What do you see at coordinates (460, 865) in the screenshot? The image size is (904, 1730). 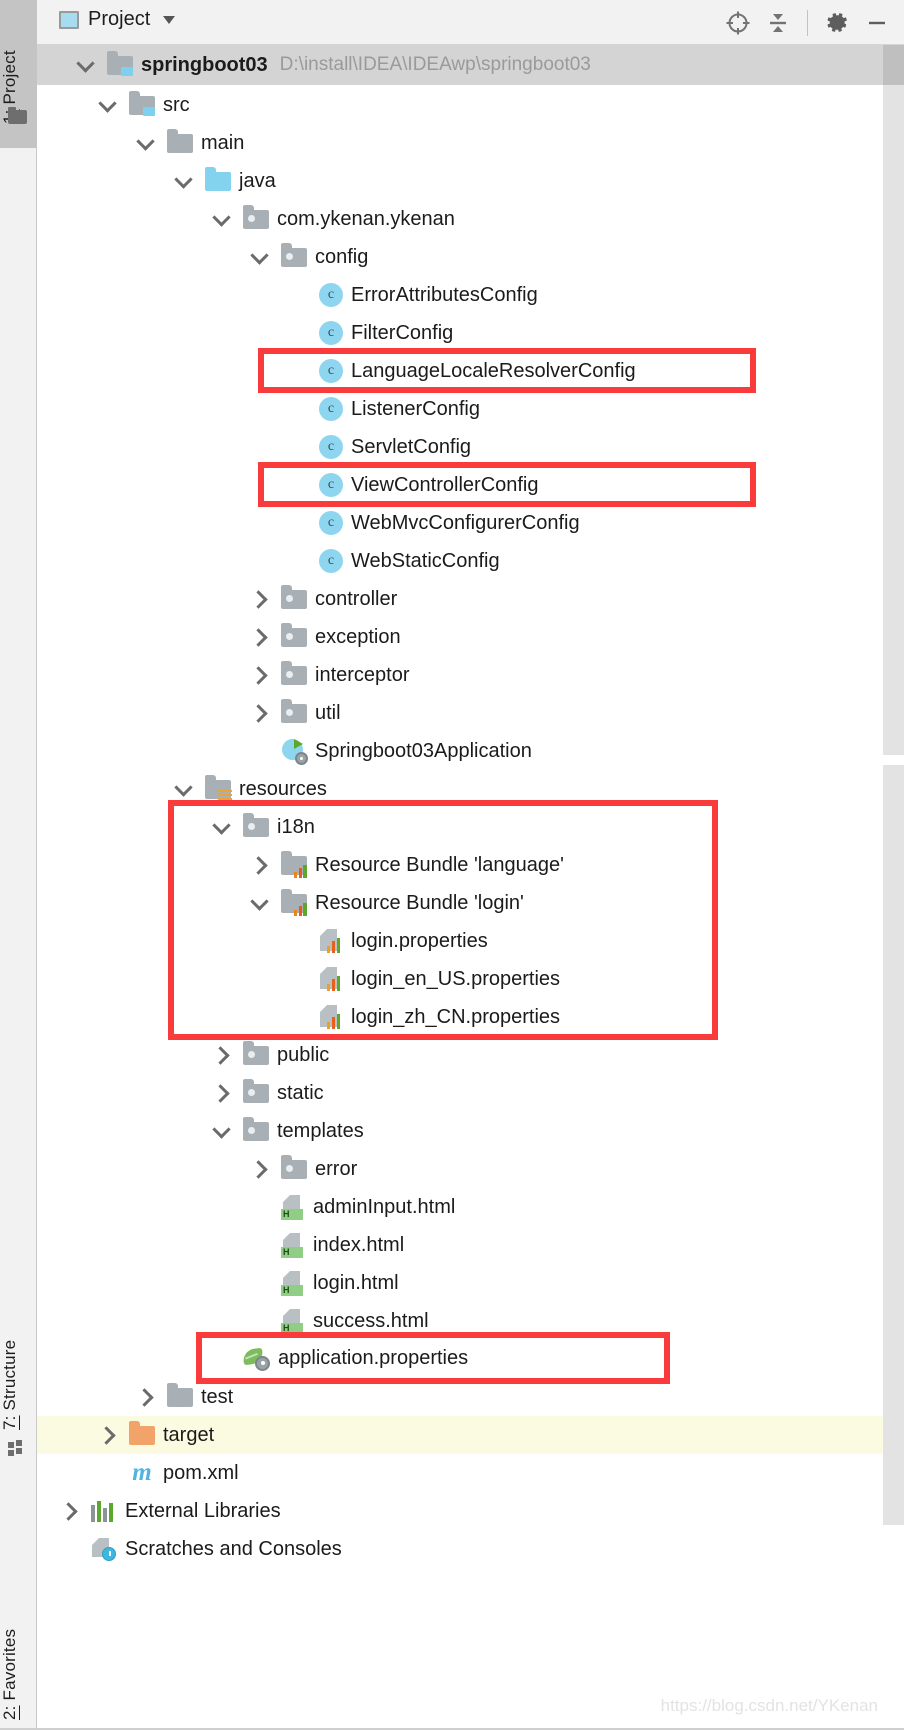 I see `tree-row-rb-language: Resource Bundle 'language'` at bounding box center [460, 865].